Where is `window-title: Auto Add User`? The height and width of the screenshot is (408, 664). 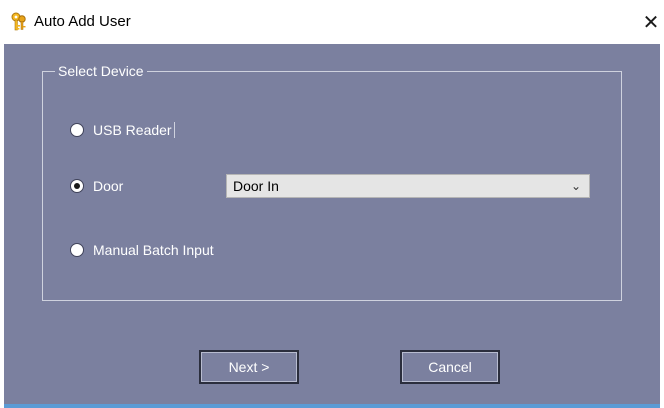 window-title: Auto Add User is located at coordinates (82, 21).